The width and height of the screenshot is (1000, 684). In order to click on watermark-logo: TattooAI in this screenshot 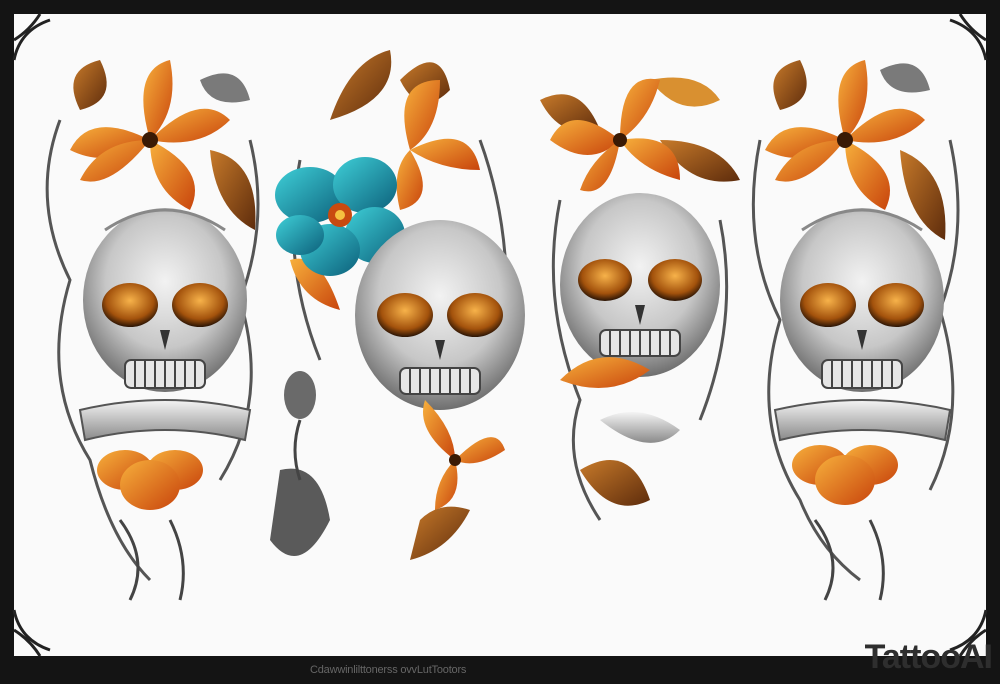, I will do `click(928, 657)`.